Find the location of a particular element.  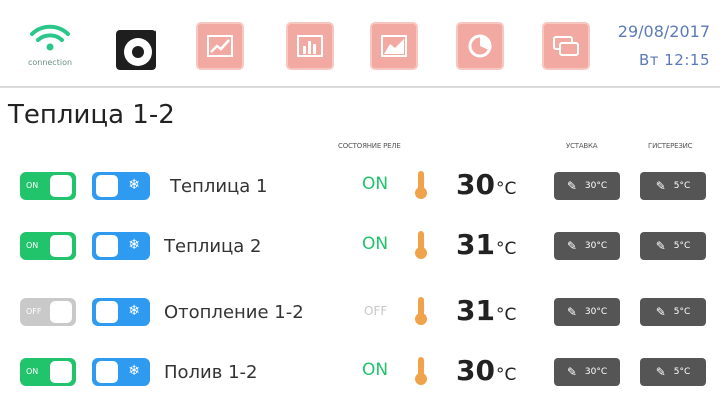

pie-chart-icon is located at coordinates (480, 46).